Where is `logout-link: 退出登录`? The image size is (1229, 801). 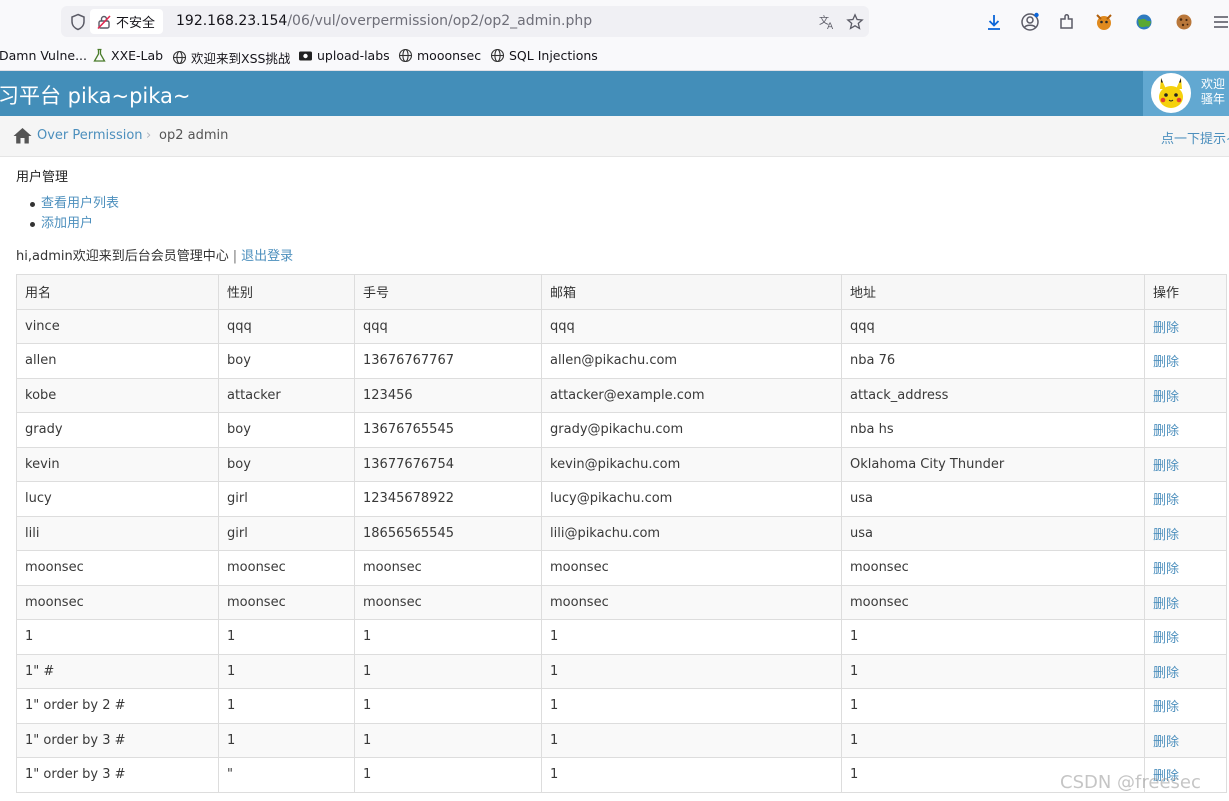
logout-link: 退出登录 is located at coordinates (267, 256).